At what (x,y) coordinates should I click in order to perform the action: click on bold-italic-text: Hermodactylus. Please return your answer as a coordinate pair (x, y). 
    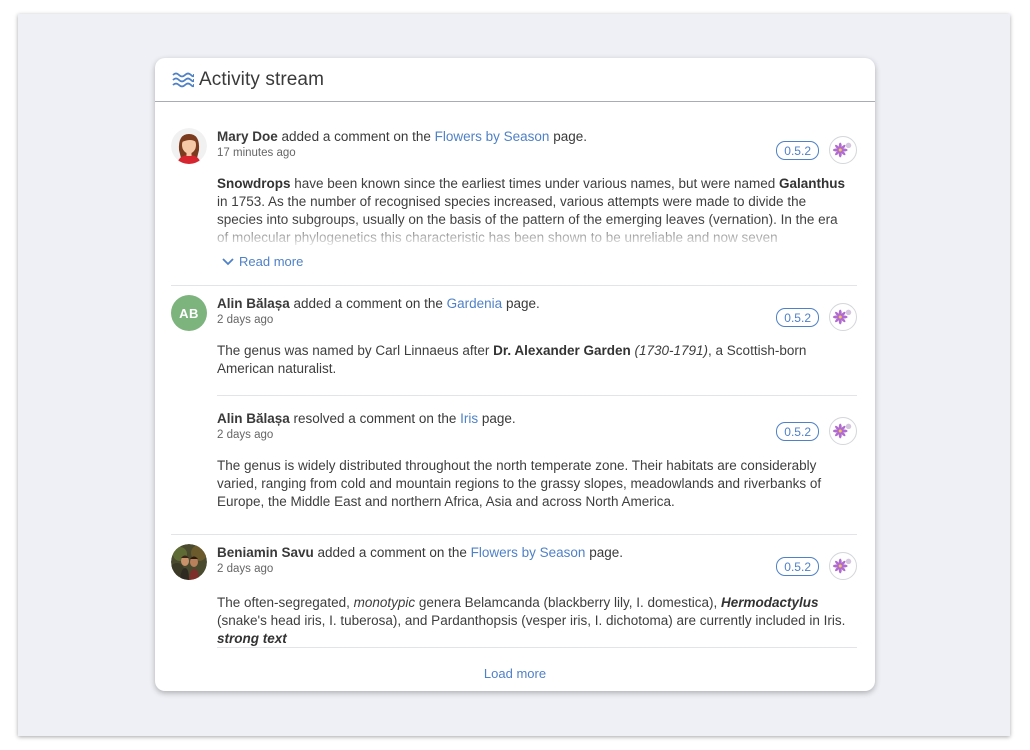
    Looking at the image, I should click on (770, 602).